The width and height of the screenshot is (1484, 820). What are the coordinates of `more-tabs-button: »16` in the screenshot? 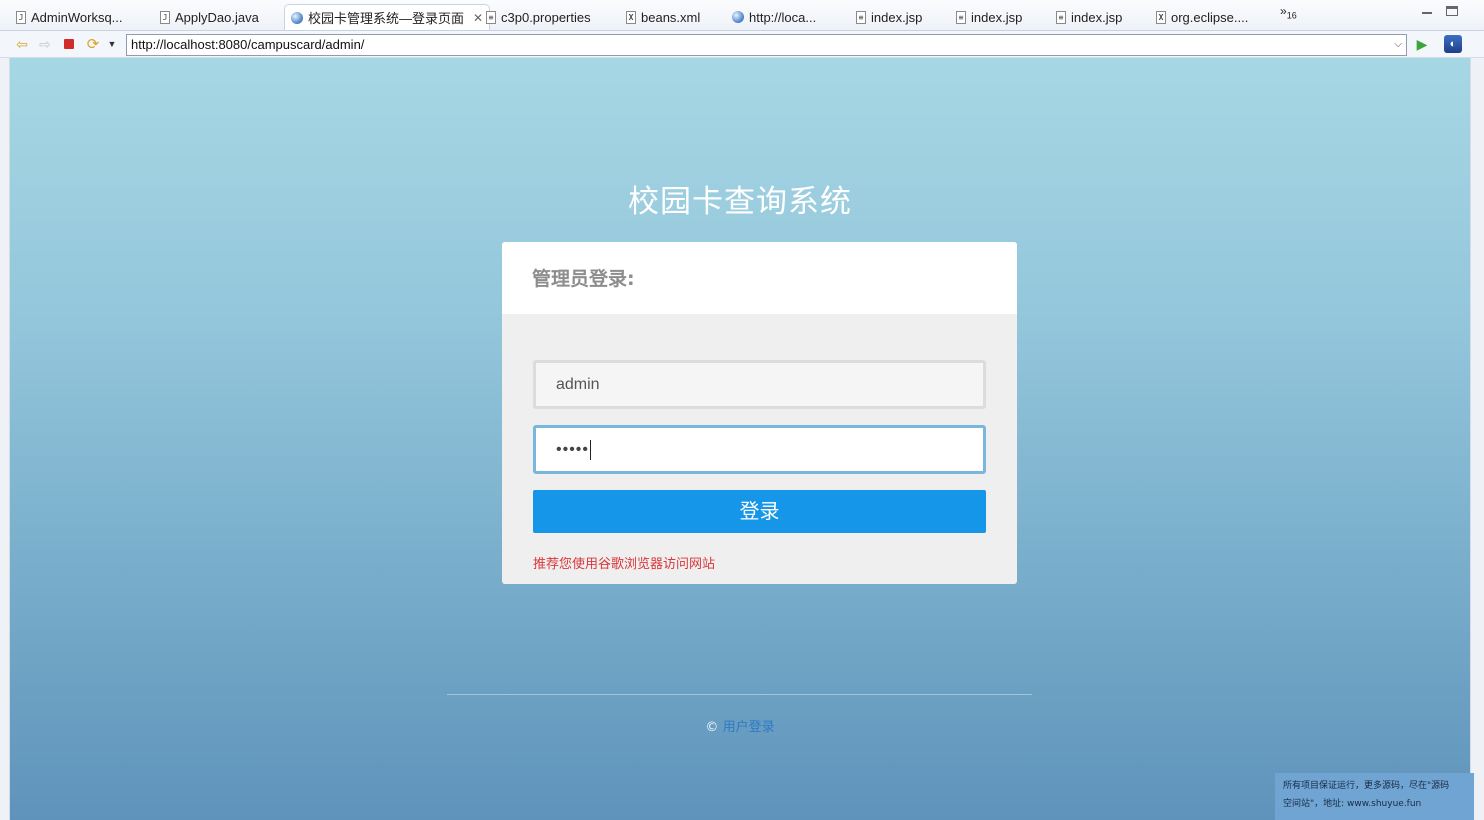 It's located at (1288, 12).